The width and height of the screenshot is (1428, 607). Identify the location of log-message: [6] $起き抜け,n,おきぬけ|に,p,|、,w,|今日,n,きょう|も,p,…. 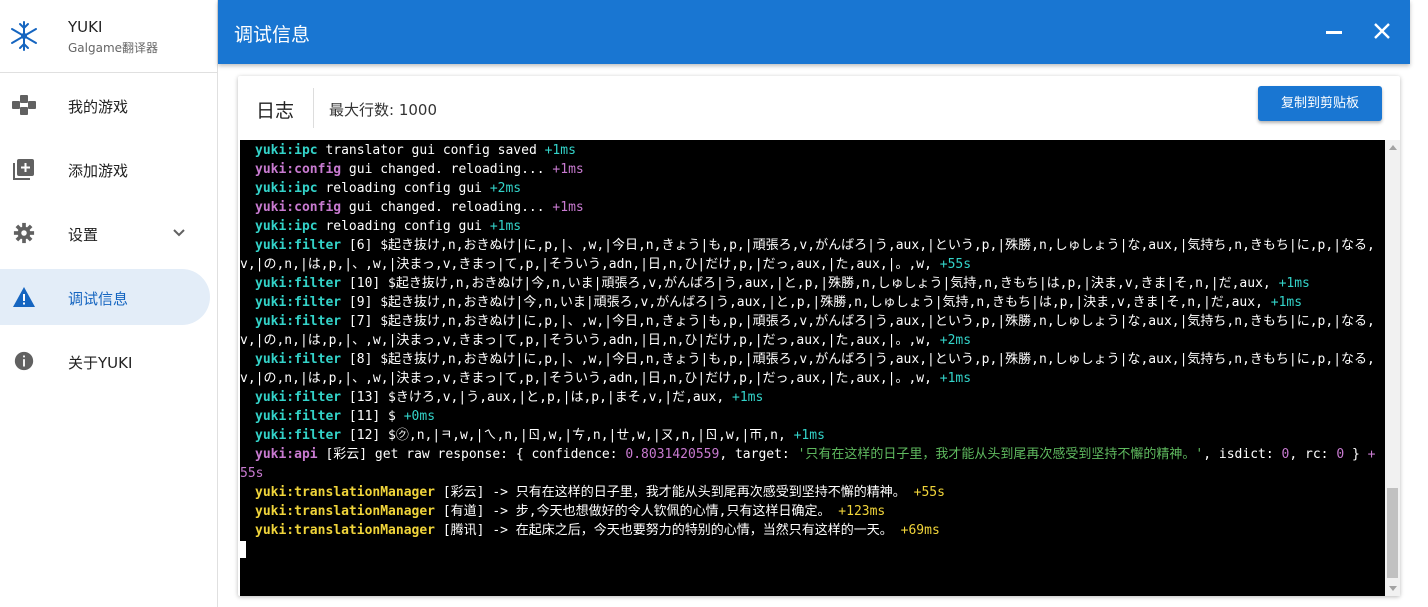
(807, 255).